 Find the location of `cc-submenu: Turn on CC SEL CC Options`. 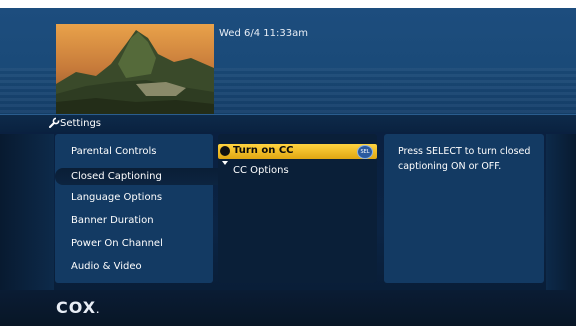

cc-submenu: Turn on CC SEL CC Options is located at coordinates (297, 208).